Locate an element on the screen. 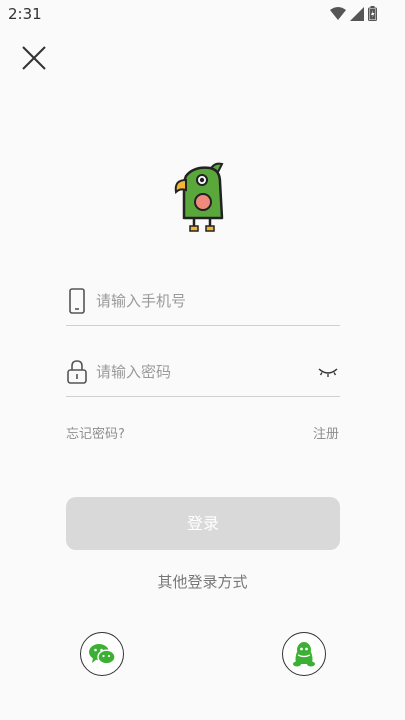 This screenshot has height=720, width=405. password-visibility-toggle is located at coordinates (328, 372).